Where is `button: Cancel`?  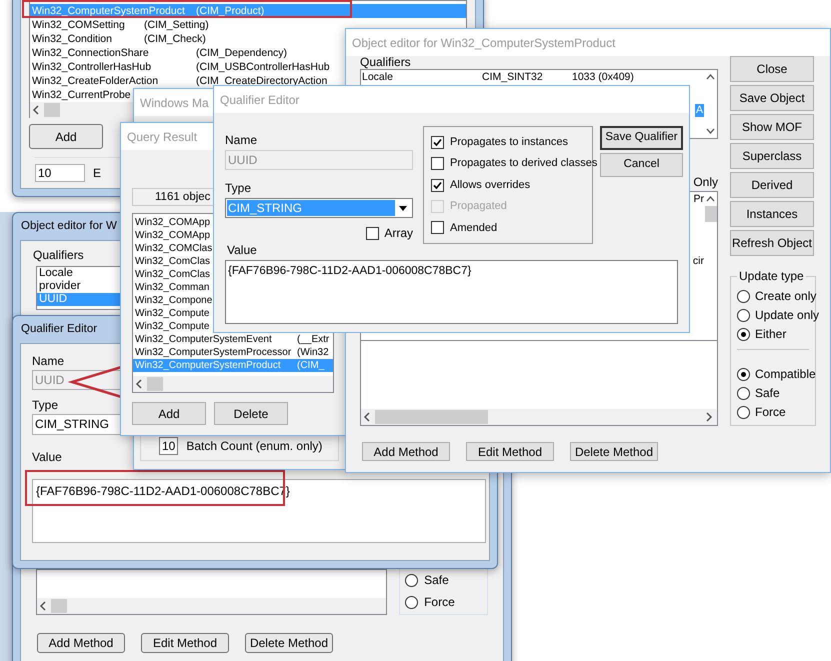
button: Cancel is located at coordinates (641, 165).